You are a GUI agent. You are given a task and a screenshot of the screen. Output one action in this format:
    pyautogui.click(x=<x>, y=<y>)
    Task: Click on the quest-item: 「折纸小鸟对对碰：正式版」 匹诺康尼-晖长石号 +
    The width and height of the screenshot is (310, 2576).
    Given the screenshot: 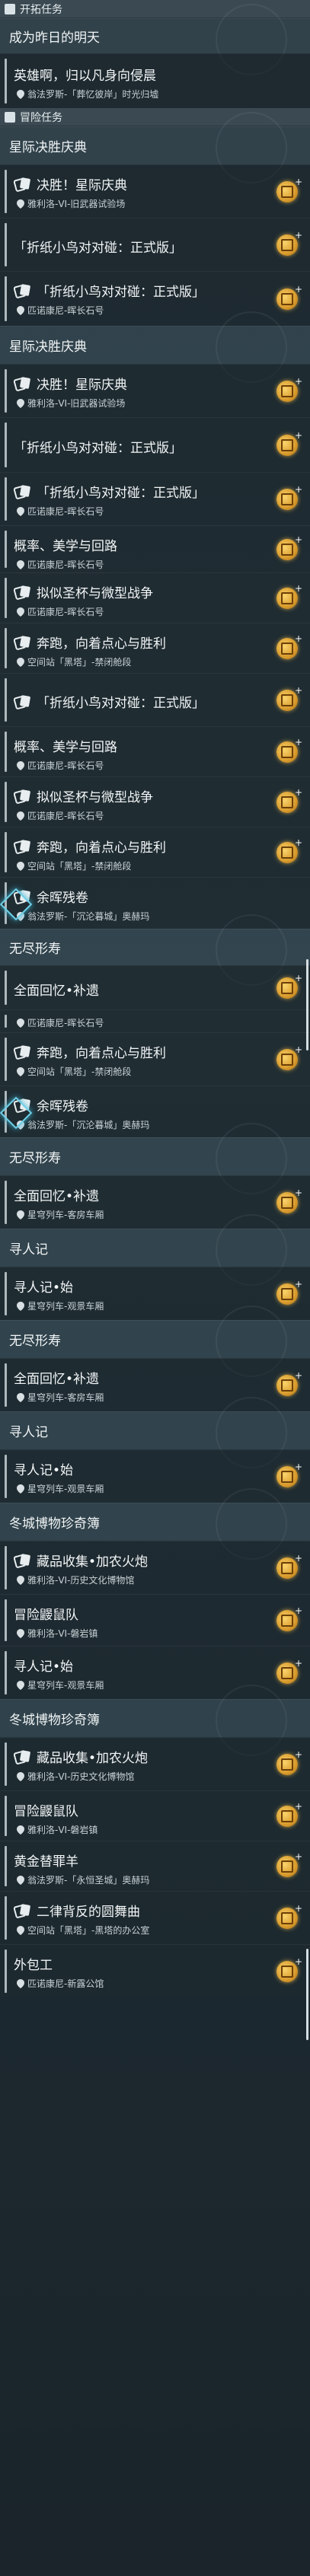 What is the action you would take?
    pyautogui.click(x=155, y=499)
    